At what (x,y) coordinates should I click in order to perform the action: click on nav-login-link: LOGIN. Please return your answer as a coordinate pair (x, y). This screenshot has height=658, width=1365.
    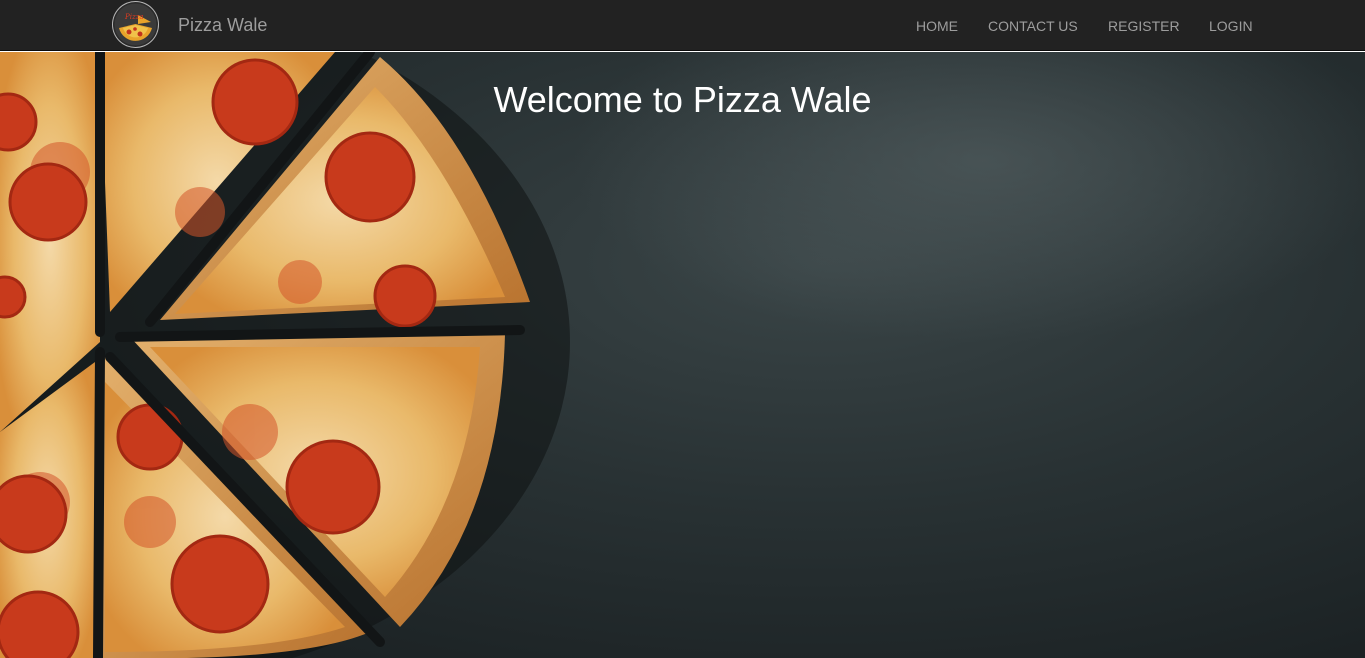
    Looking at the image, I should click on (1231, 26).